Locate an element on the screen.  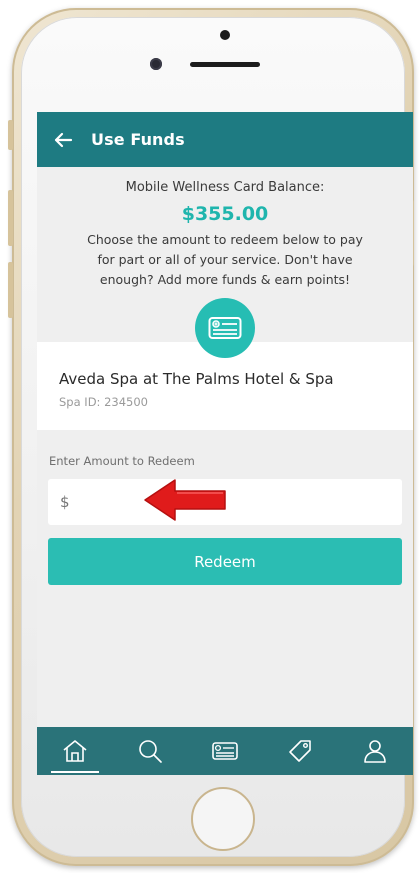
nav-deals is located at coordinates (300, 751).